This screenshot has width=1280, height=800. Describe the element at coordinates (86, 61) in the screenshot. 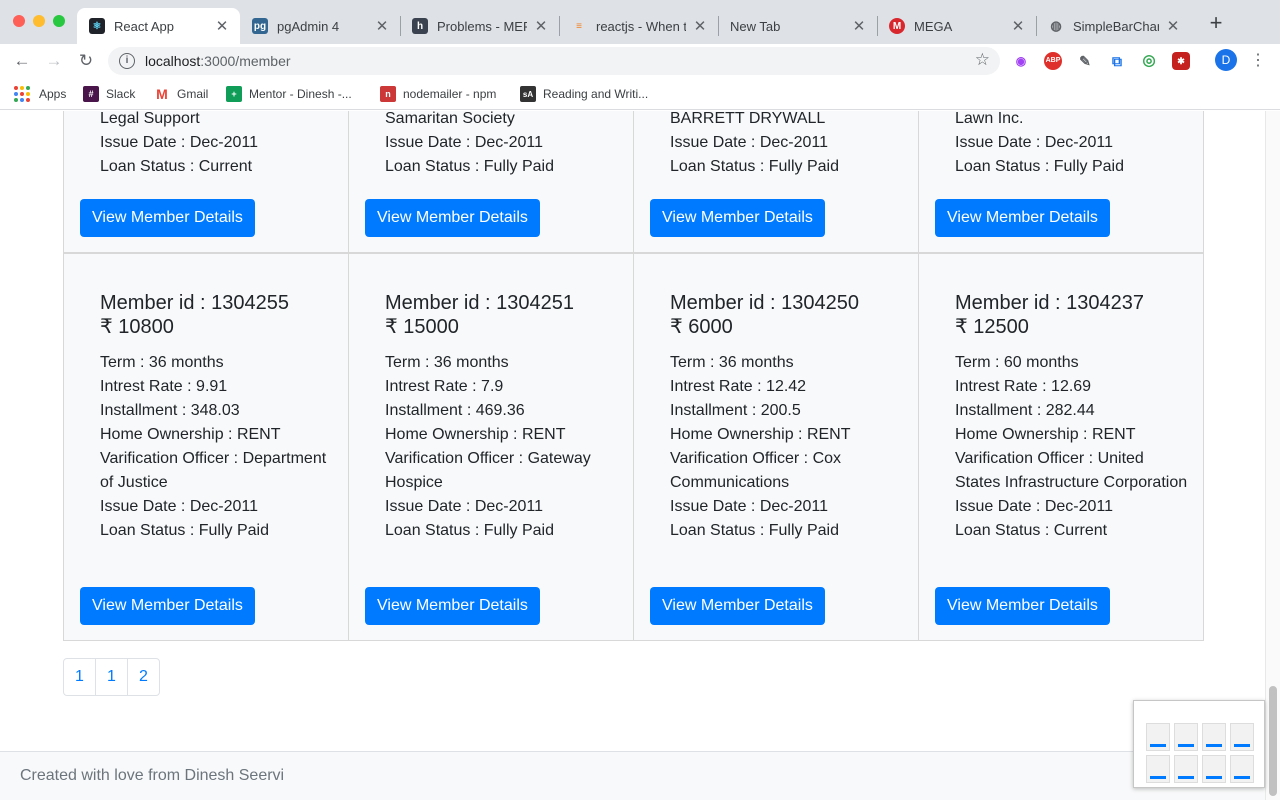

I see `reload-icon: ↻` at that location.